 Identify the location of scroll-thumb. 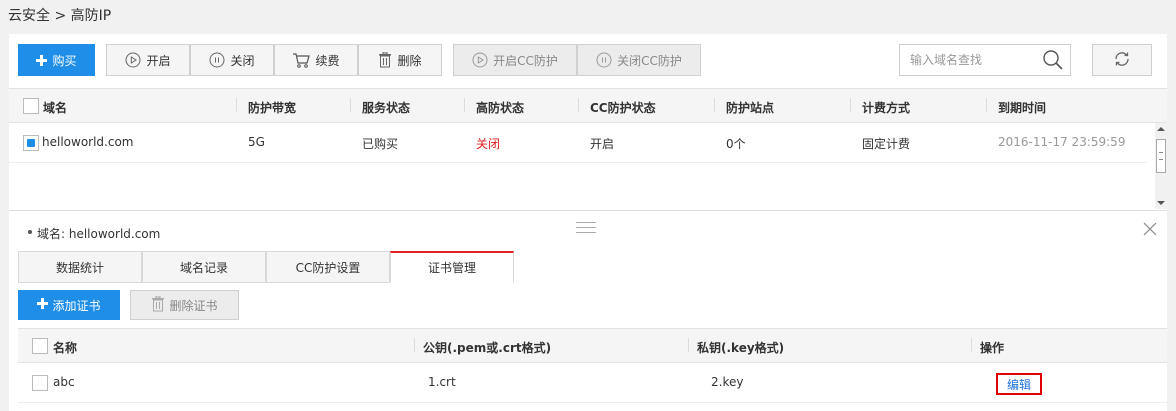
(1161, 156).